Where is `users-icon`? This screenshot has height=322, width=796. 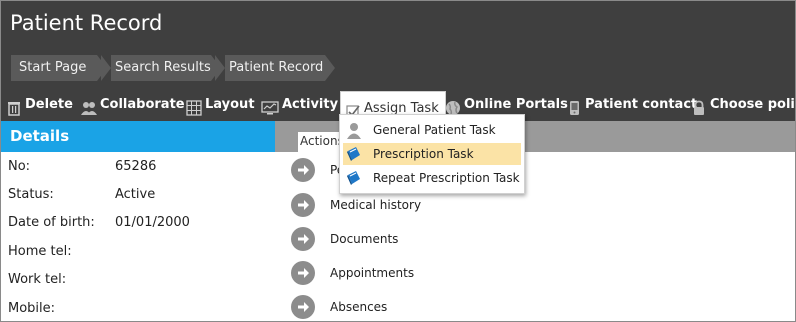
users-icon is located at coordinates (89, 106).